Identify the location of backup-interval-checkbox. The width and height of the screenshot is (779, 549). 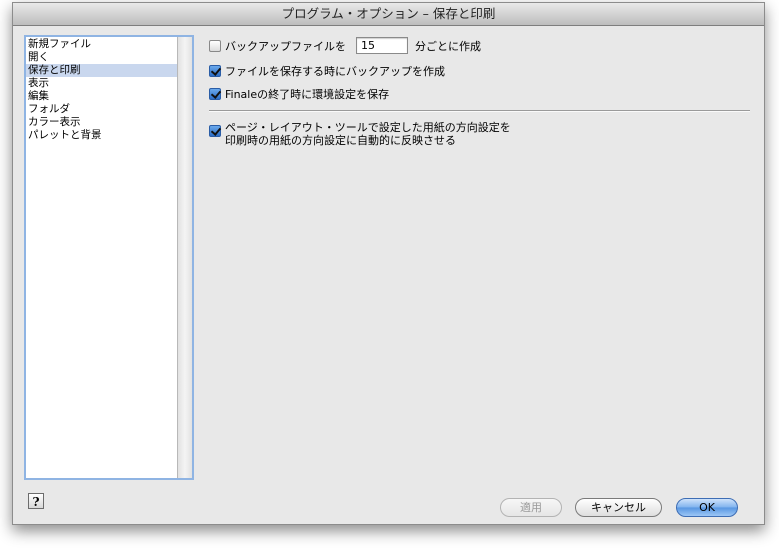
(215, 45).